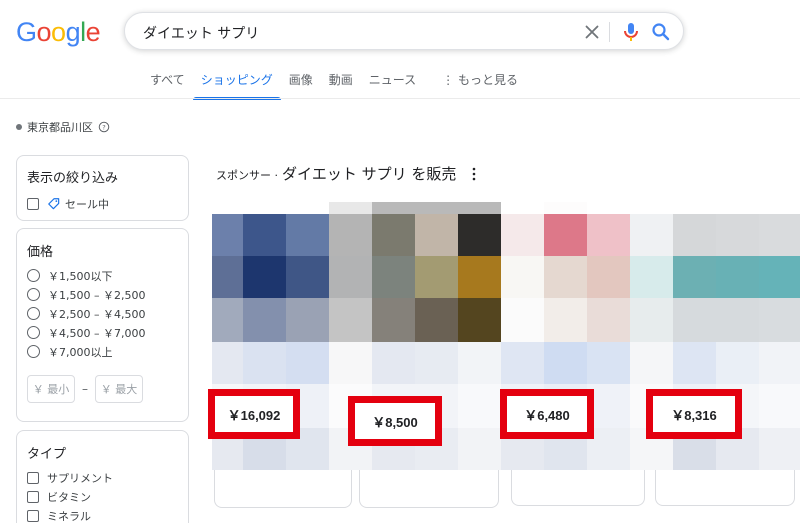  I want to click on tabs-divider, so click(400, 98).